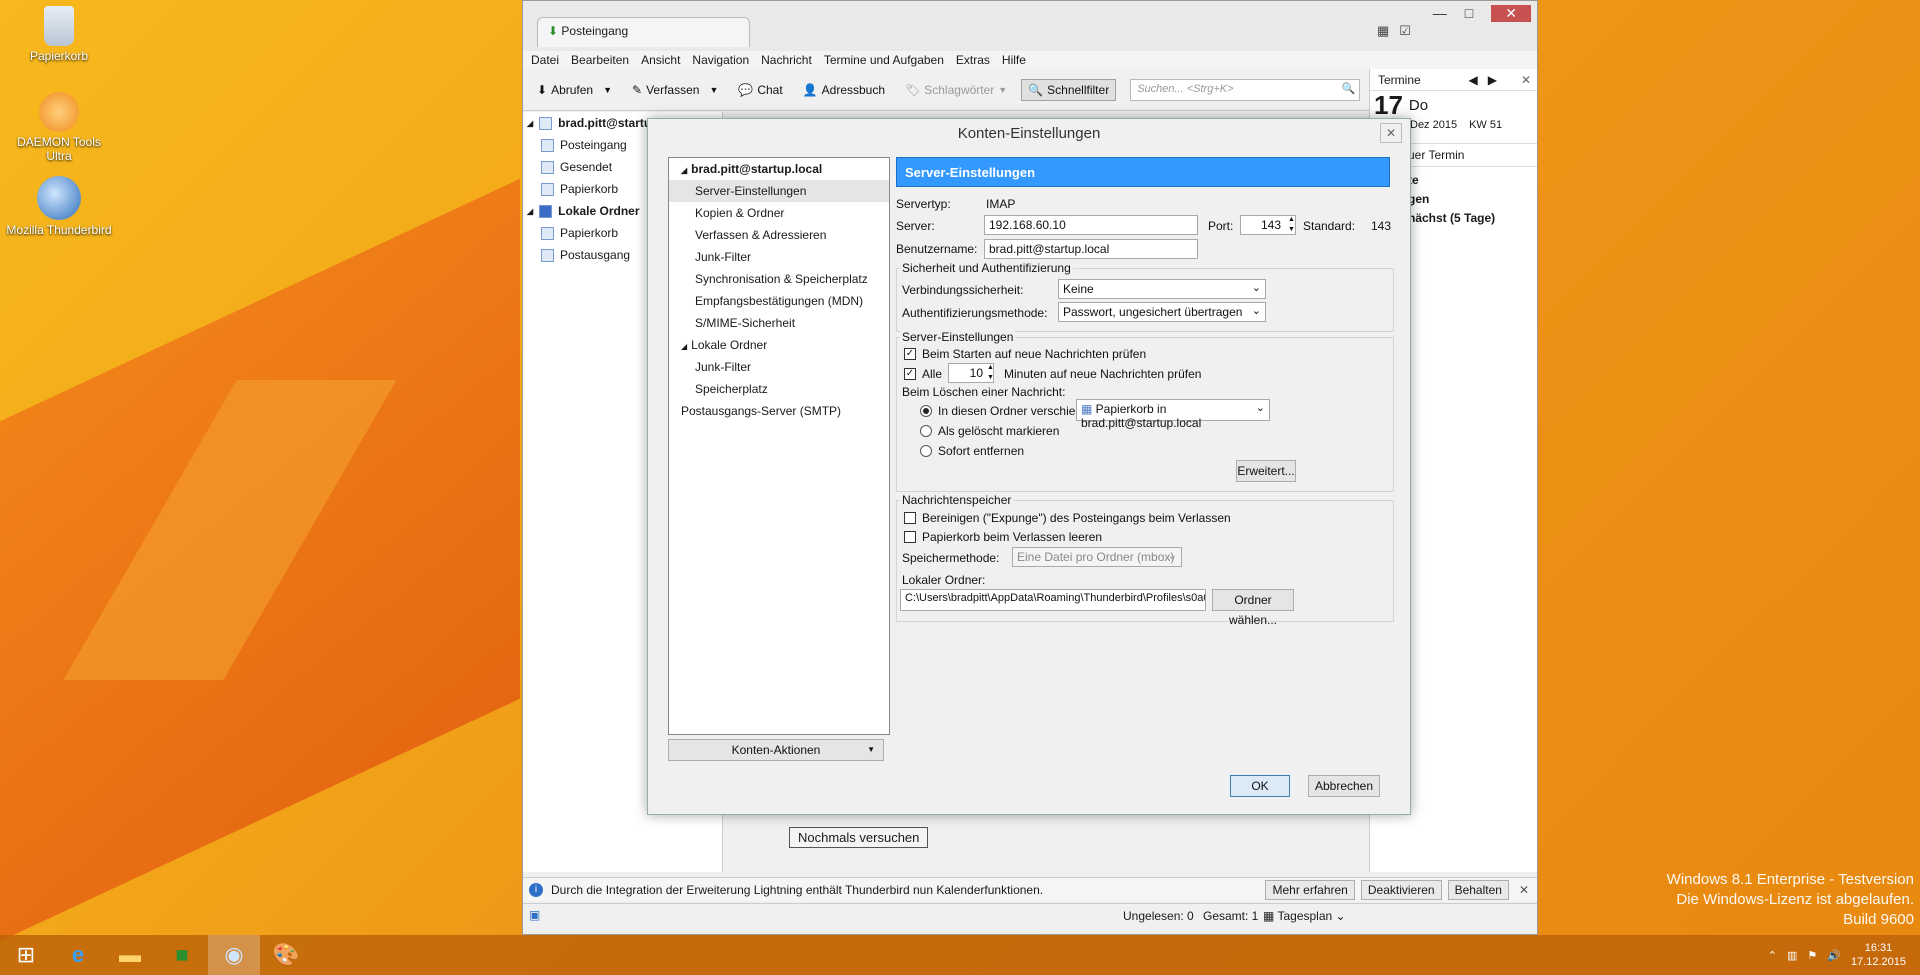 This screenshot has width=1920, height=975. I want to click on tree-item-copies-folders: Kopien & Ordner, so click(779, 213).